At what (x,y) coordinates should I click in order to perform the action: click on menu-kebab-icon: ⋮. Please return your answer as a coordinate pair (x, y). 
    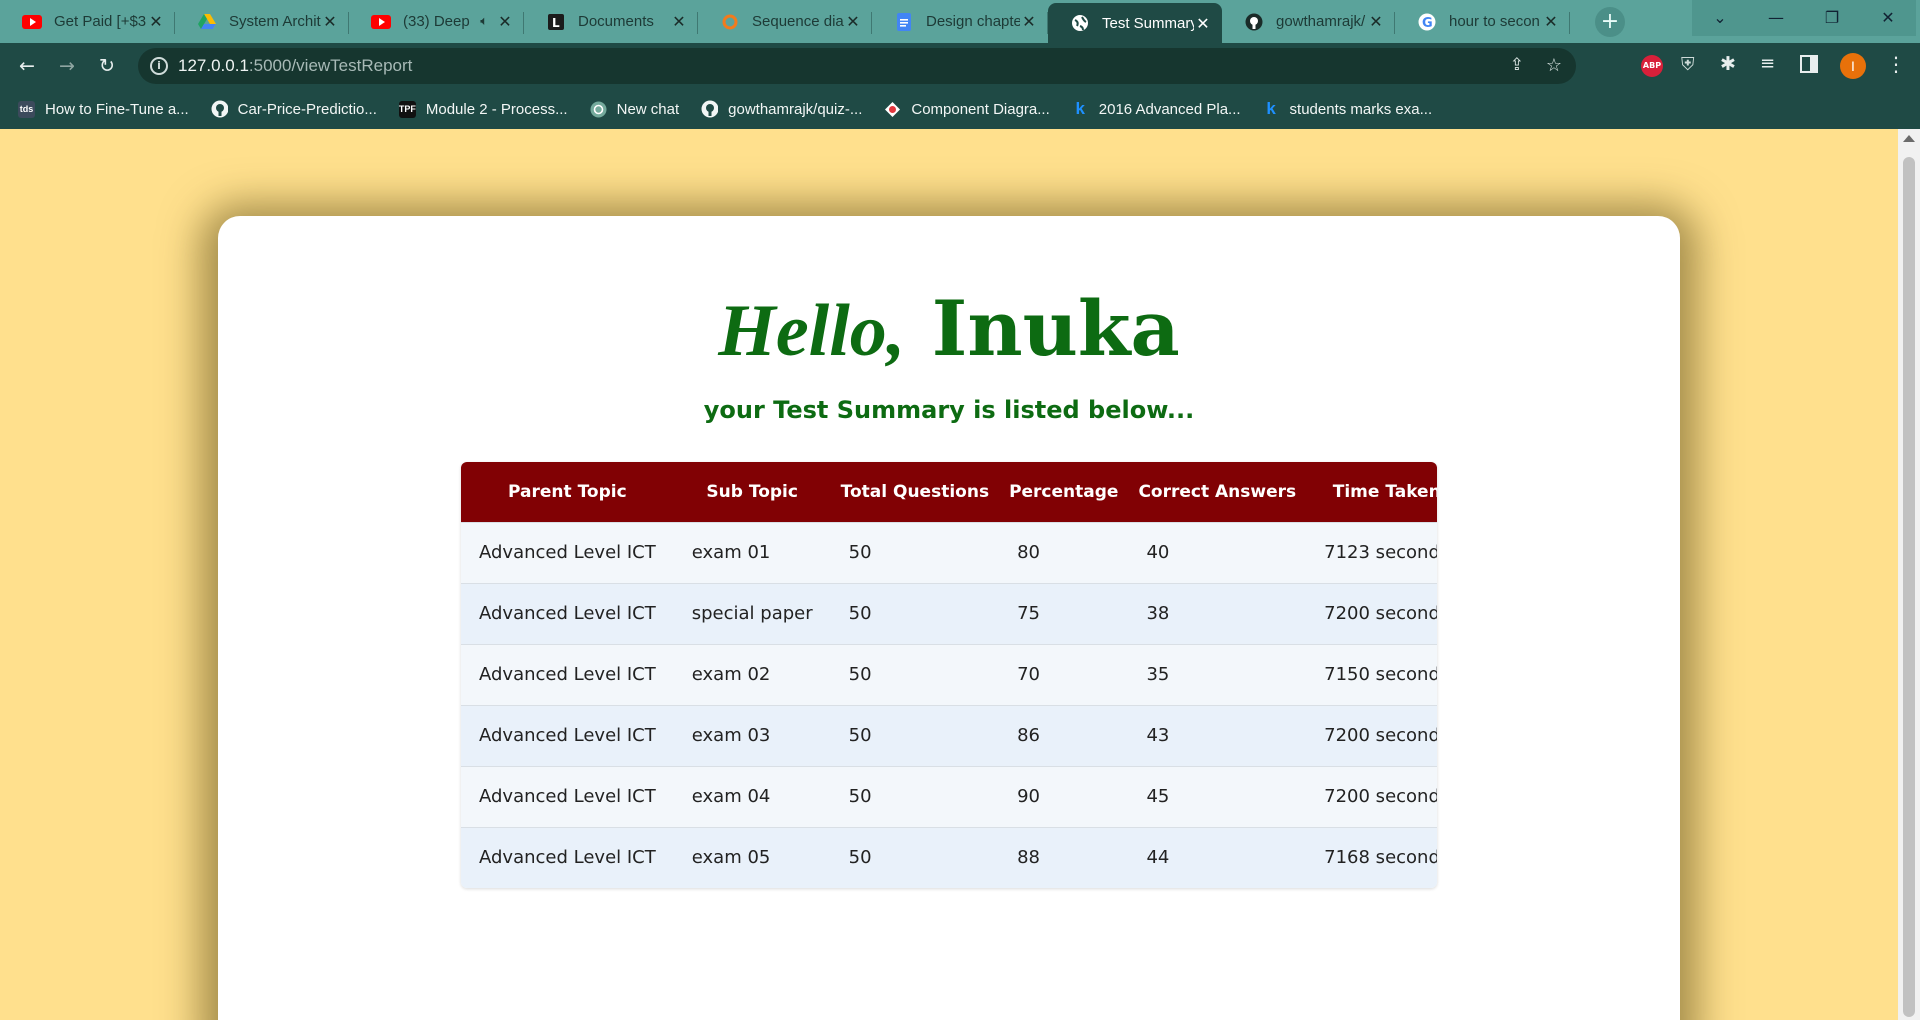
    Looking at the image, I should click on (1896, 64).